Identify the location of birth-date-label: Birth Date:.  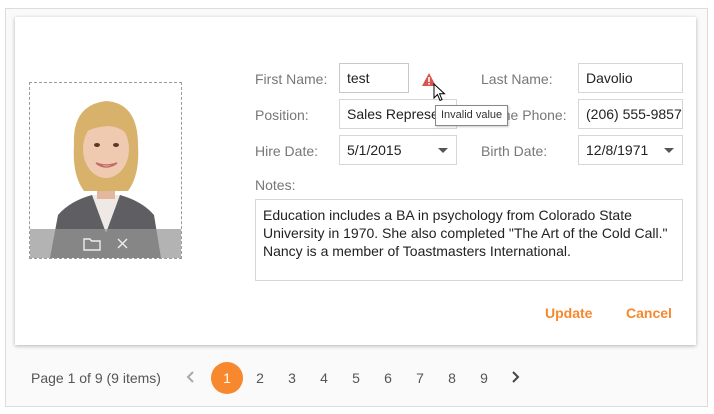
(514, 151).